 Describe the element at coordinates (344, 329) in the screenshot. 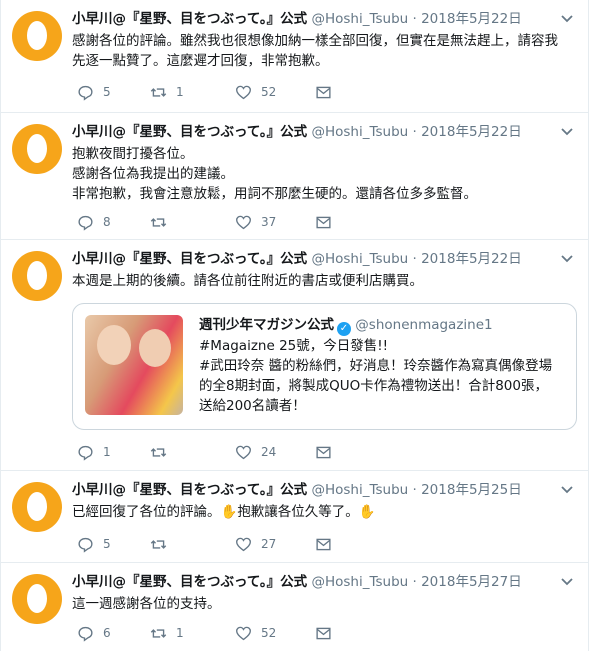

I see `verified-badge-icon: ✓` at that location.